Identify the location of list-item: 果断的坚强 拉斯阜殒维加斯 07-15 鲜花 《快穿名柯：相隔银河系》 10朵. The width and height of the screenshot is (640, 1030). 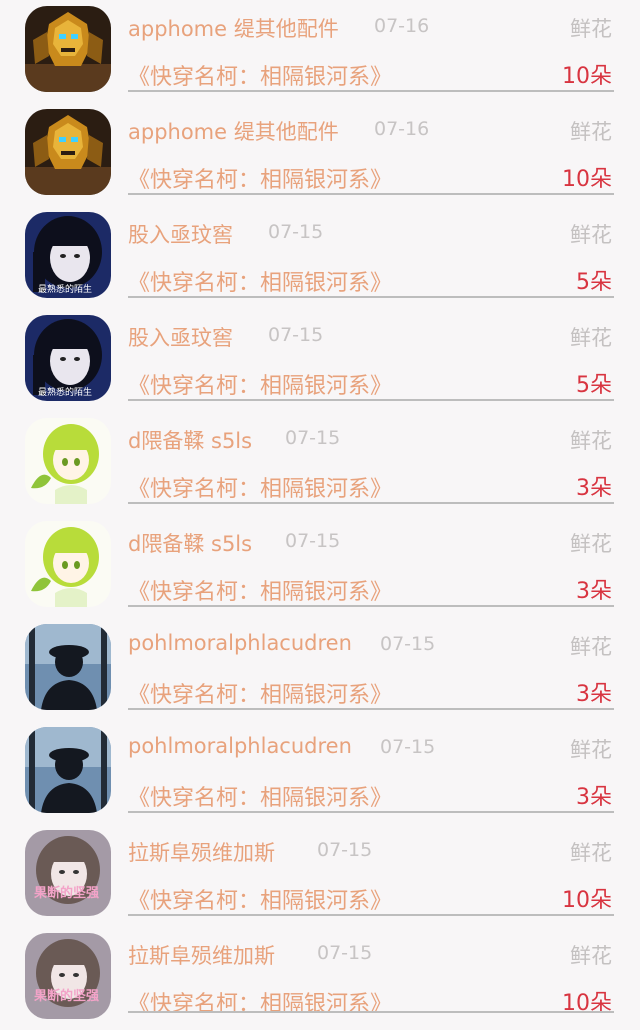
(320, 875).